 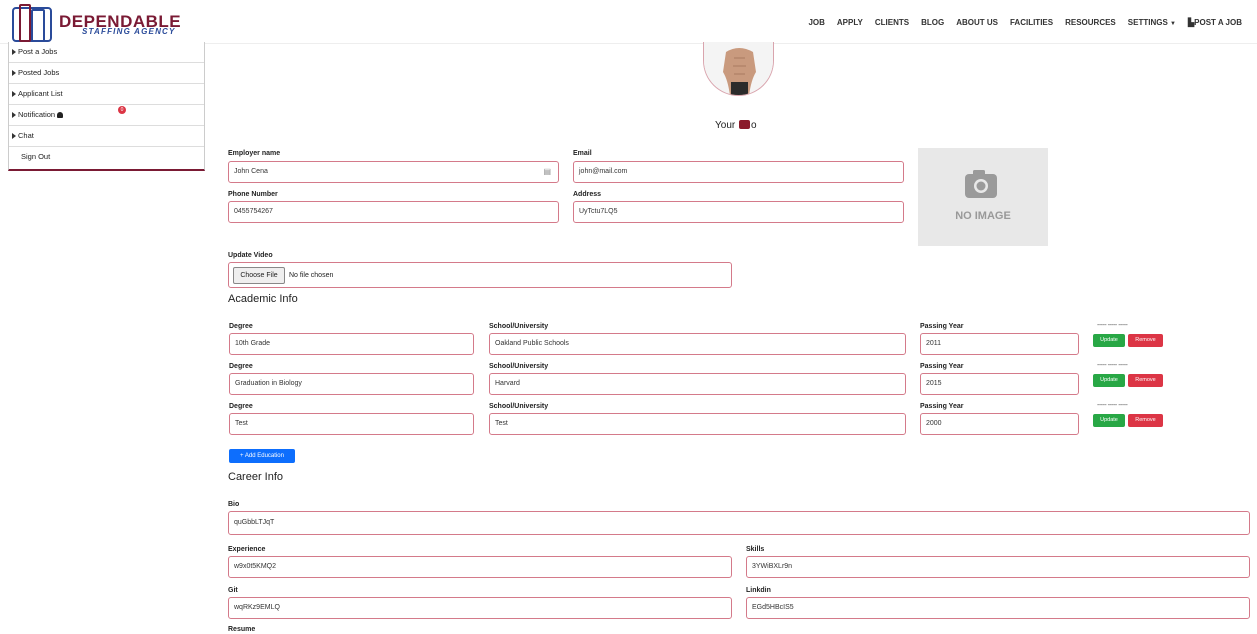 I want to click on linkedin-input: EGd5HBcIS5, so click(x=998, y=608).